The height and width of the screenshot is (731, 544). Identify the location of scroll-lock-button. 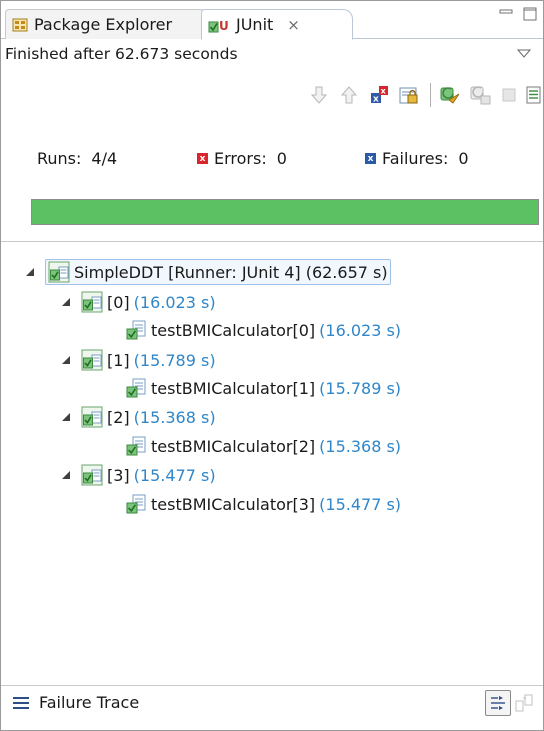
(409, 95).